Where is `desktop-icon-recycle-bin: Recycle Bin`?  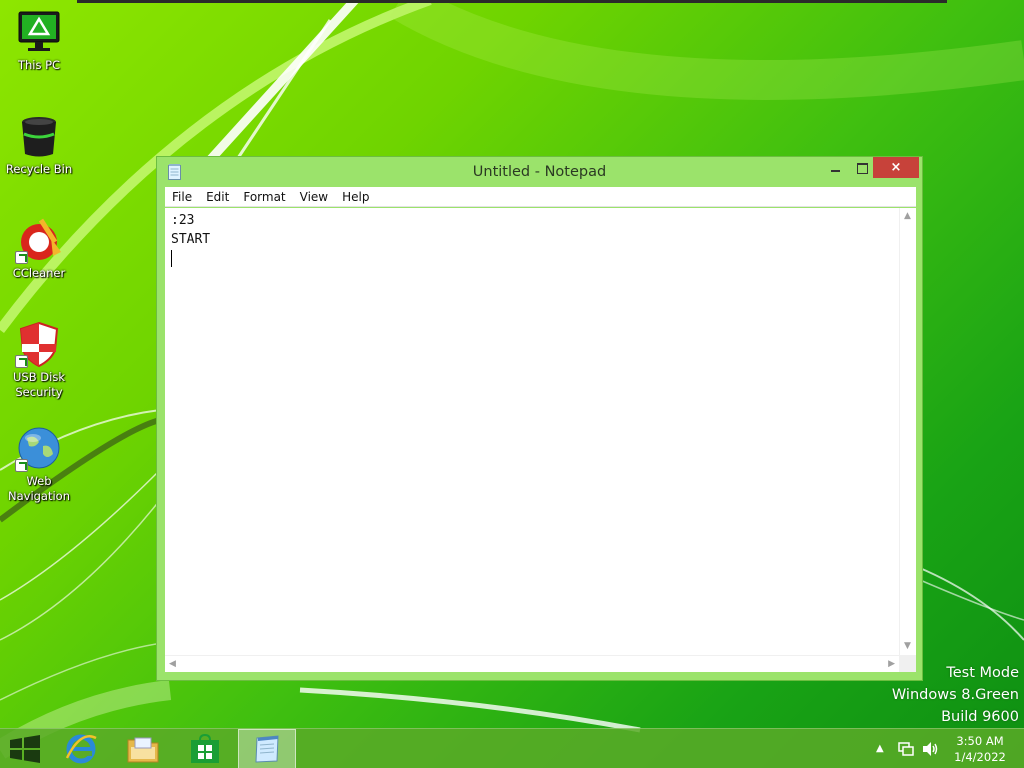
desktop-icon-recycle-bin: Recycle Bin is located at coordinates (39, 144).